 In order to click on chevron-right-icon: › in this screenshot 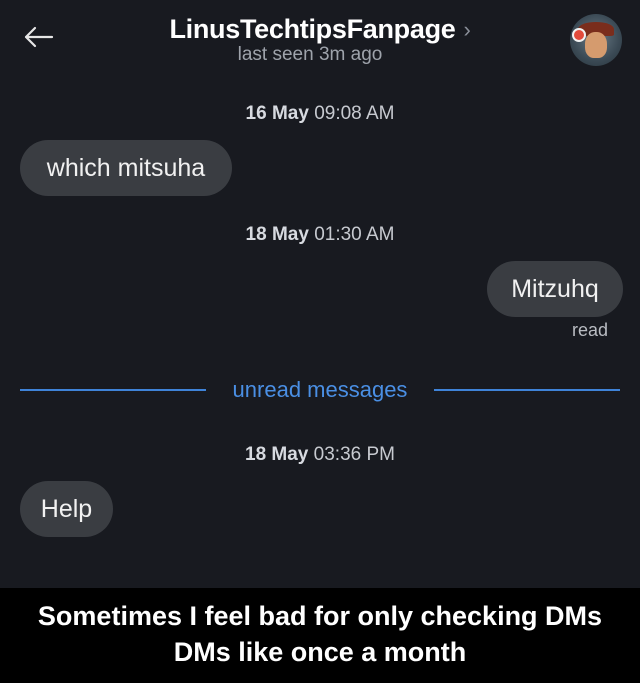, I will do `click(467, 29)`.